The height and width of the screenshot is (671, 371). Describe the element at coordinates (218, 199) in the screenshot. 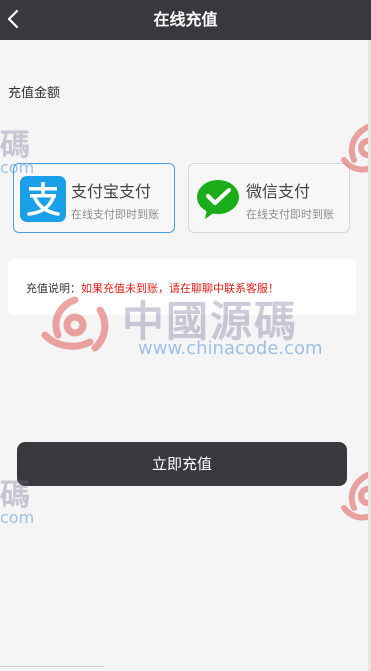

I see `wechat-pay-icon` at that location.